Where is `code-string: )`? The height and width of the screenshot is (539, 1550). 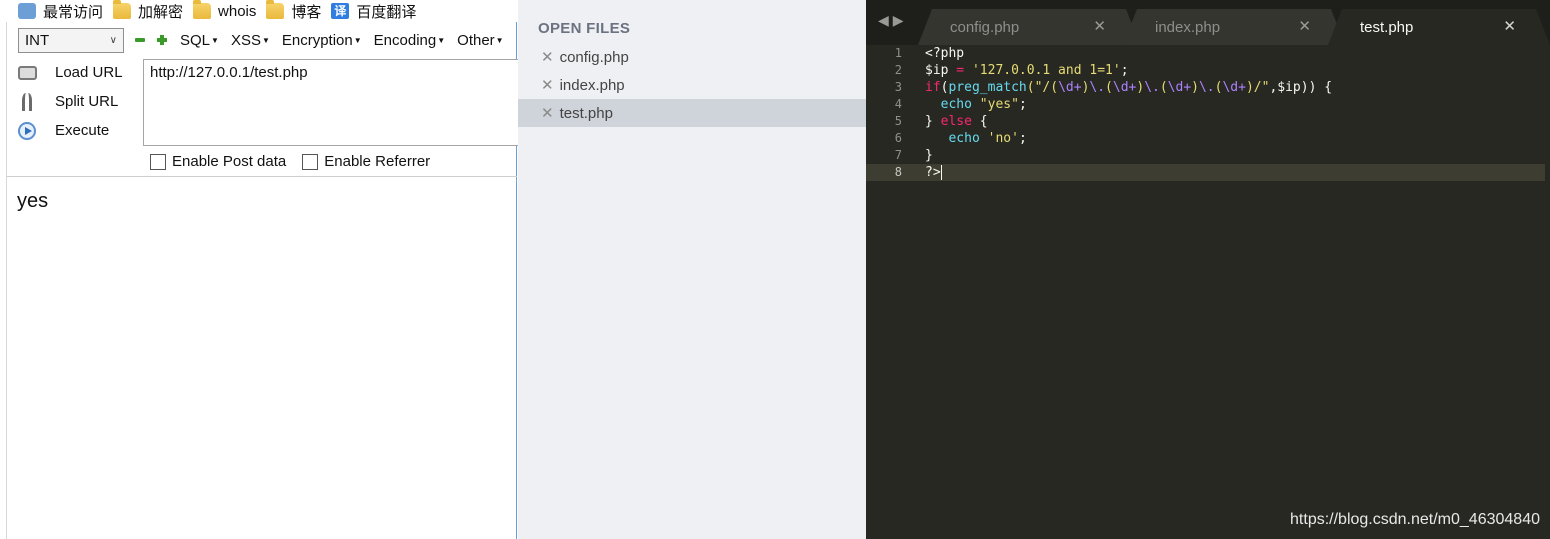 code-string: ) is located at coordinates (1140, 87).